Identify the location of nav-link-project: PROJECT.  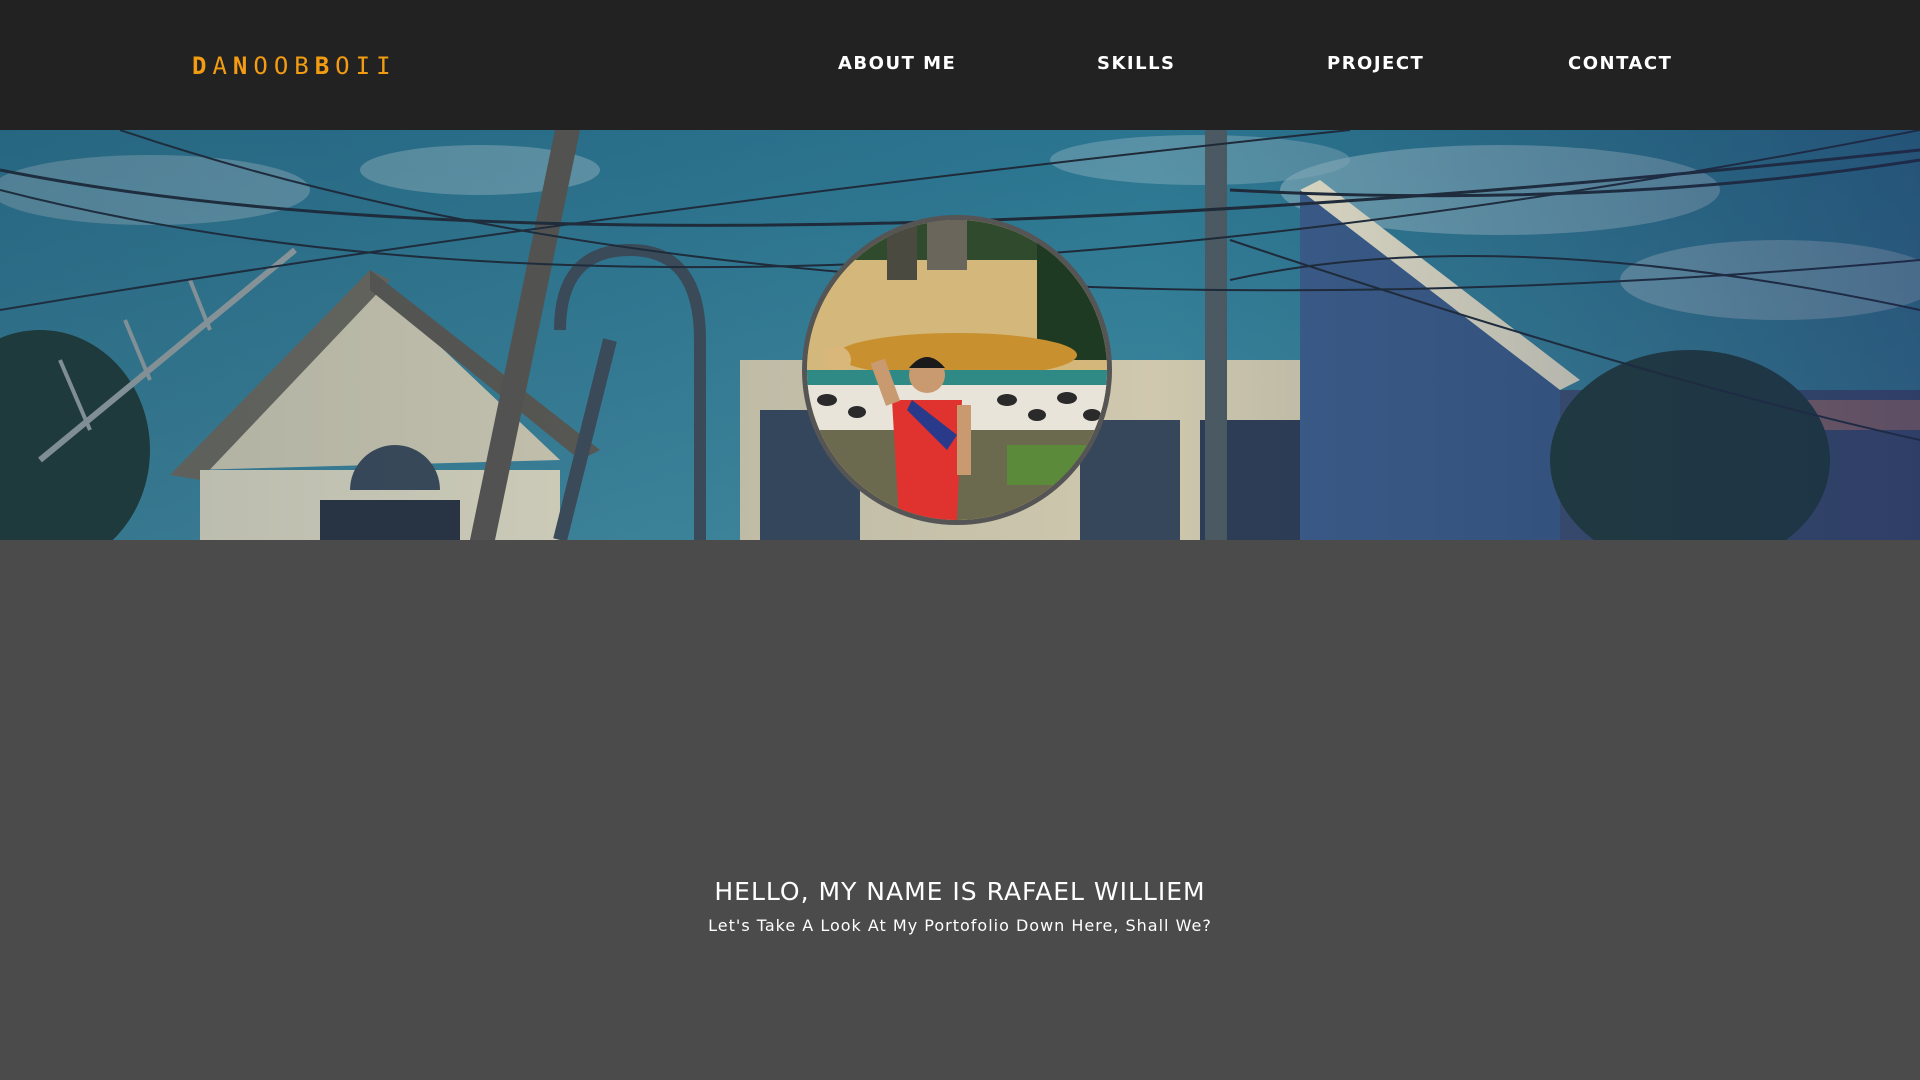
(1375, 64).